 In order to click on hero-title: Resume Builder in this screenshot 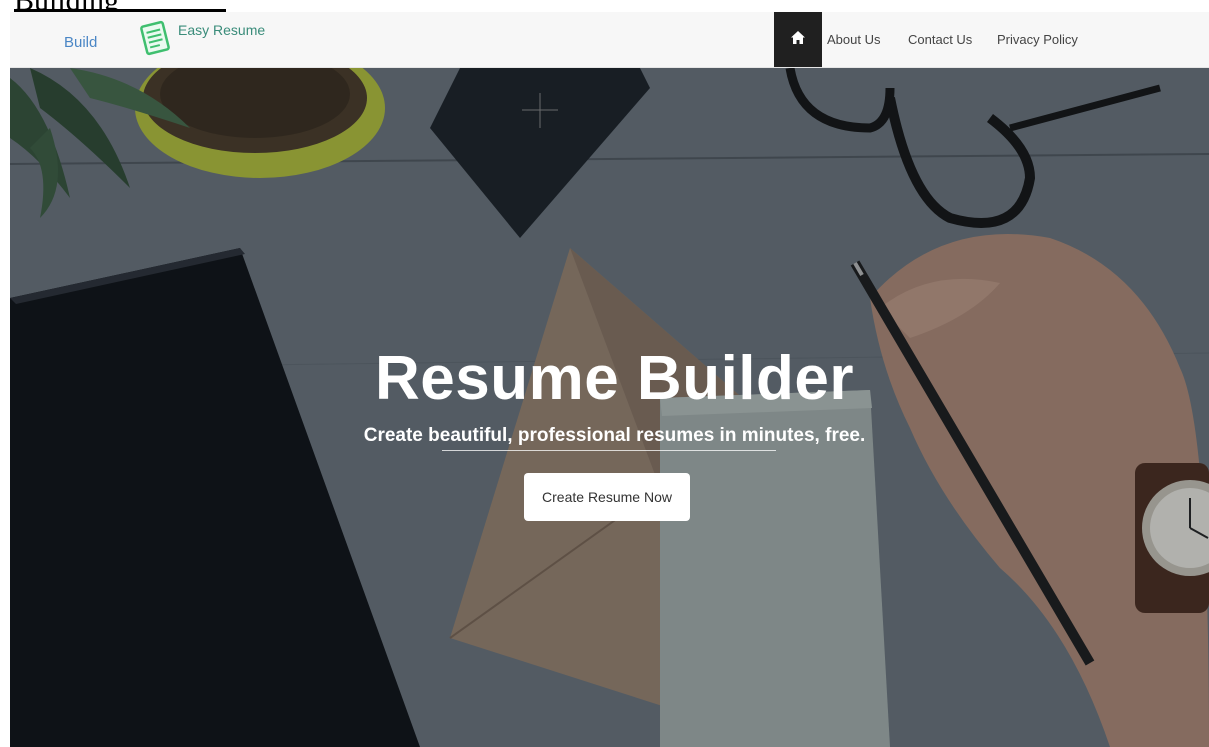, I will do `click(614, 378)`.